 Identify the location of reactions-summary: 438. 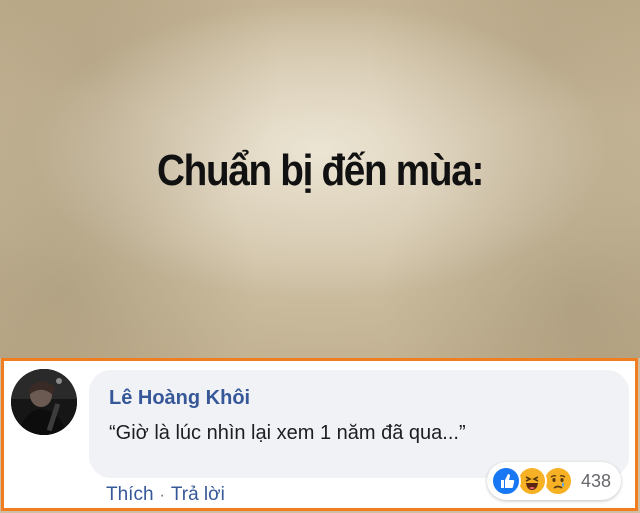
(554, 481).